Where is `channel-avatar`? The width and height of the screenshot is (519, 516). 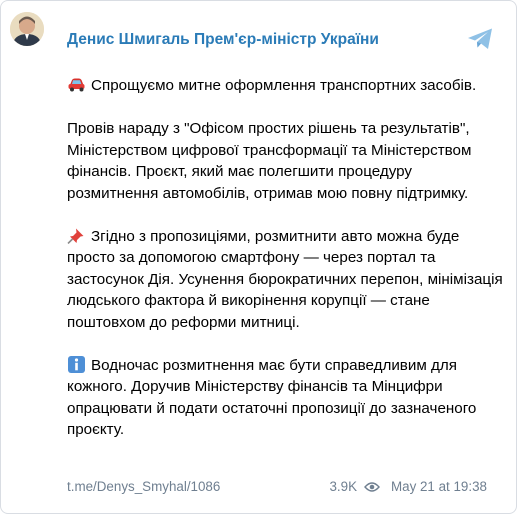
channel-avatar is located at coordinates (27, 29).